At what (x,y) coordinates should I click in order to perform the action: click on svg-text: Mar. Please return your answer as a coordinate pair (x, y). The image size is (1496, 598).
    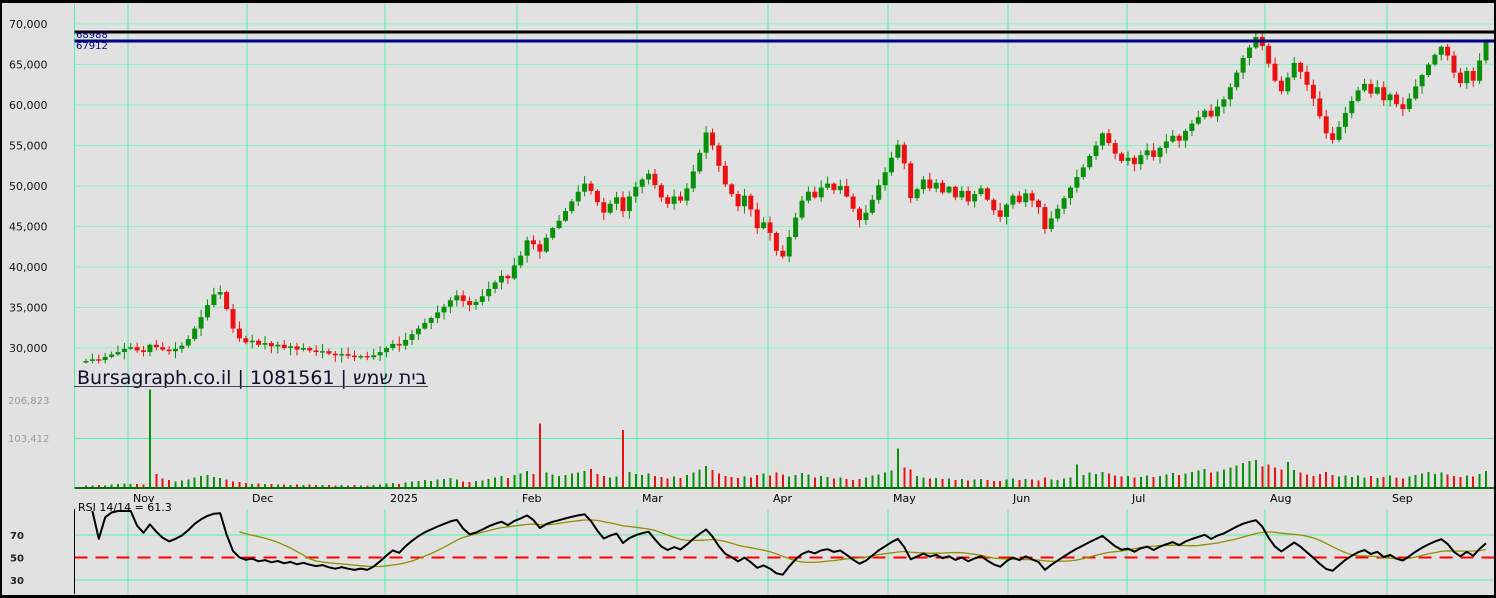
    Looking at the image, I should click on (652, 498).